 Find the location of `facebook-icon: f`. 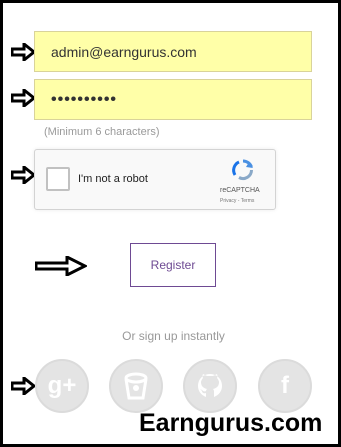

facebook-icon: f is located at coordinates (285, 386).